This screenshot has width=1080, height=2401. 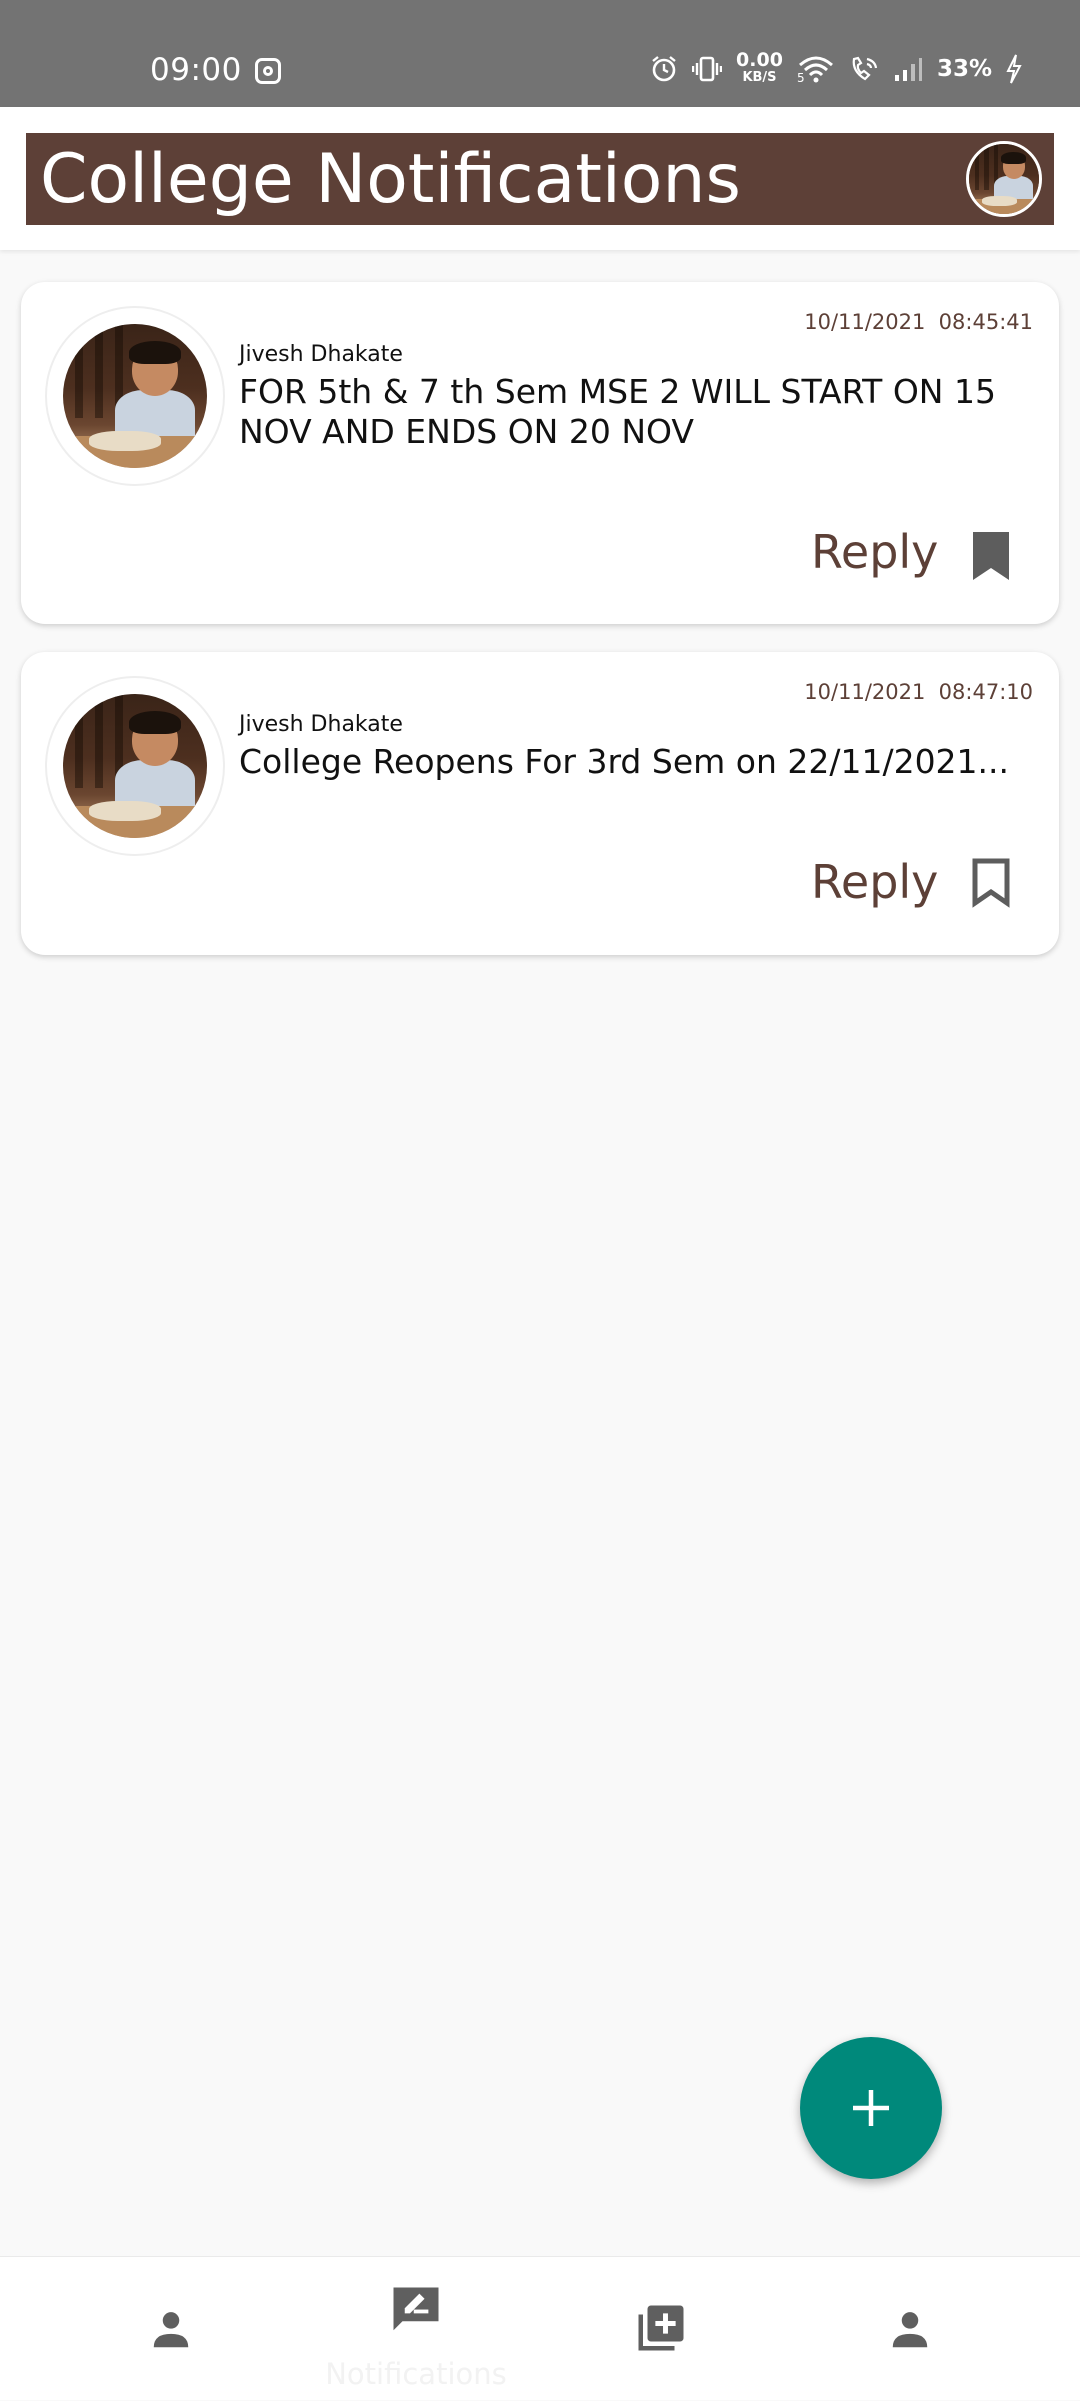 What do you see at coordinates (416, 2374) in the screenshot?
I see `nav-label-notifications: Notifications` at bounding box center [416, 2374].